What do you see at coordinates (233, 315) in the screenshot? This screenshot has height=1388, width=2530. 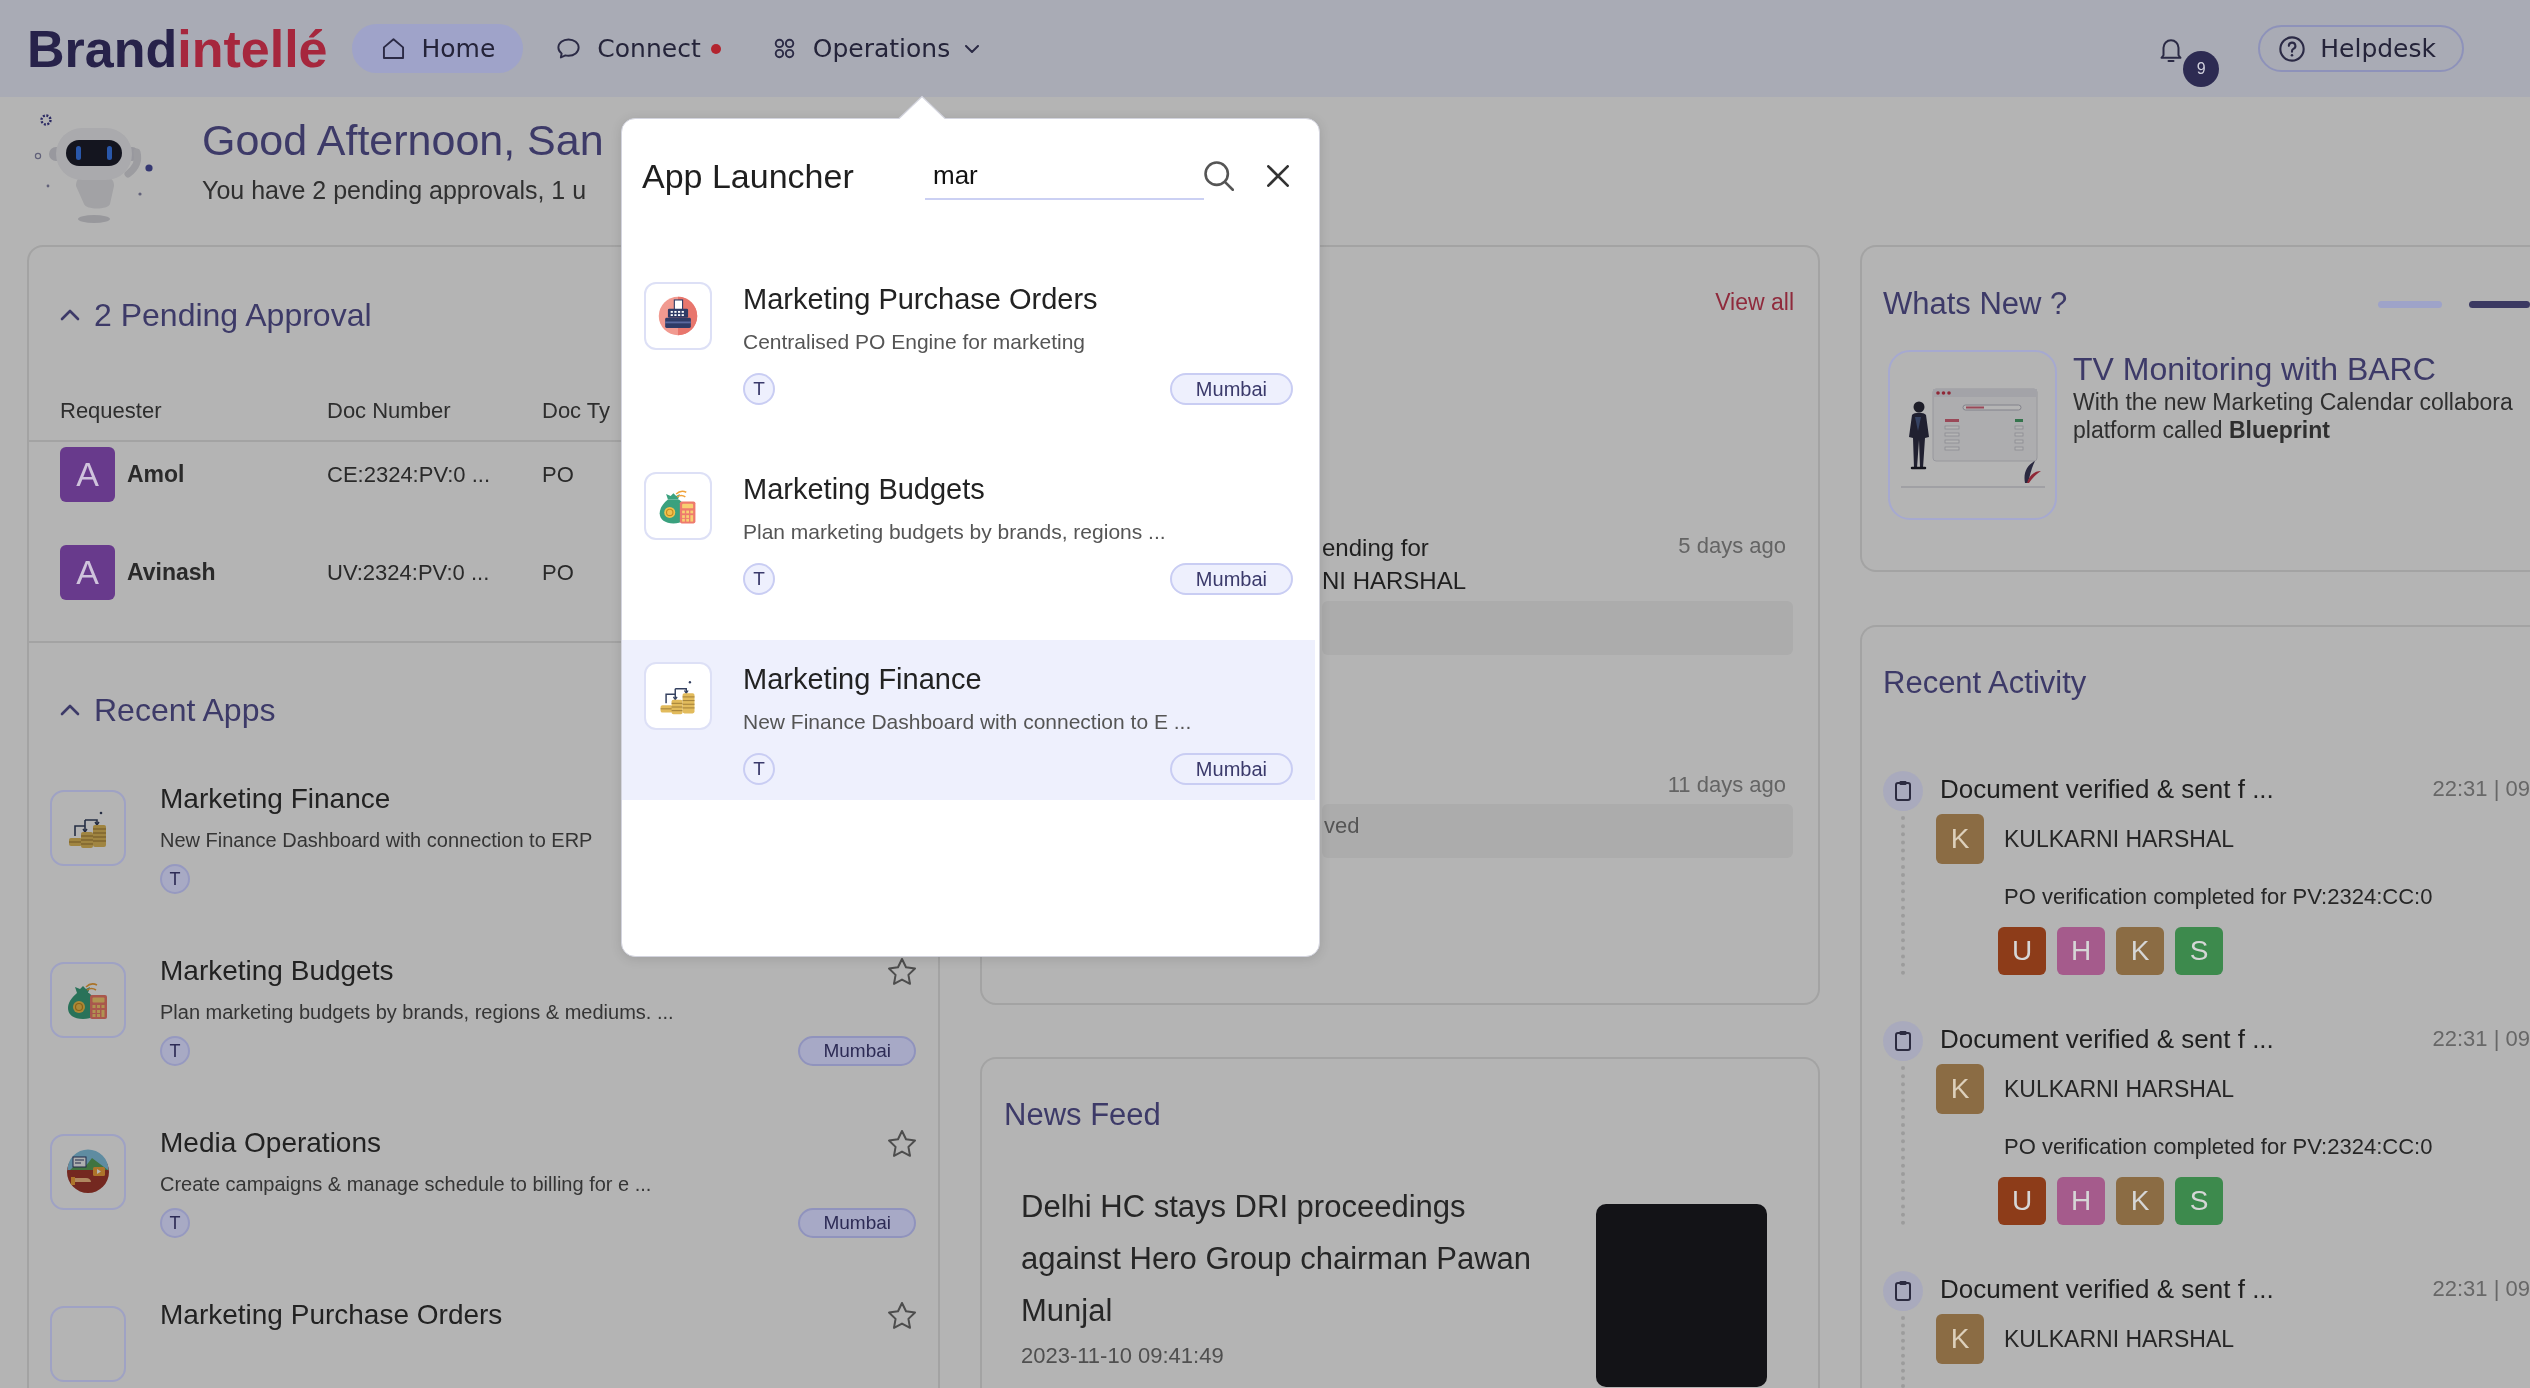 I see `section-title: 2 Pending Approval` at bounding box center [233, 315].